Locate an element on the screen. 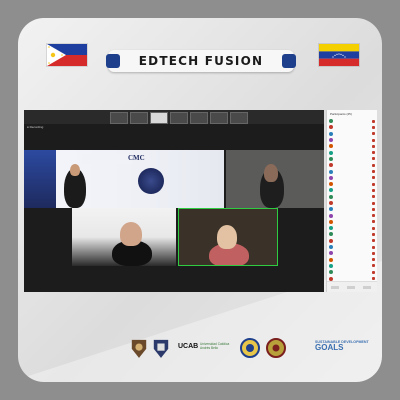  sdg-logo: SUSTAINABLE DEVELOPMENT GOALS is located at coordinates (342, 346).